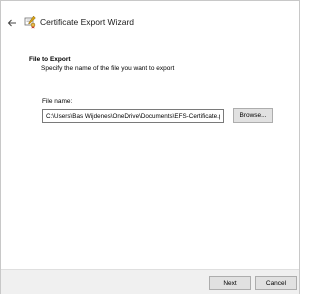 The image size is (320, 294). I want to click on file-name-label: File name:, so click(57, 101).